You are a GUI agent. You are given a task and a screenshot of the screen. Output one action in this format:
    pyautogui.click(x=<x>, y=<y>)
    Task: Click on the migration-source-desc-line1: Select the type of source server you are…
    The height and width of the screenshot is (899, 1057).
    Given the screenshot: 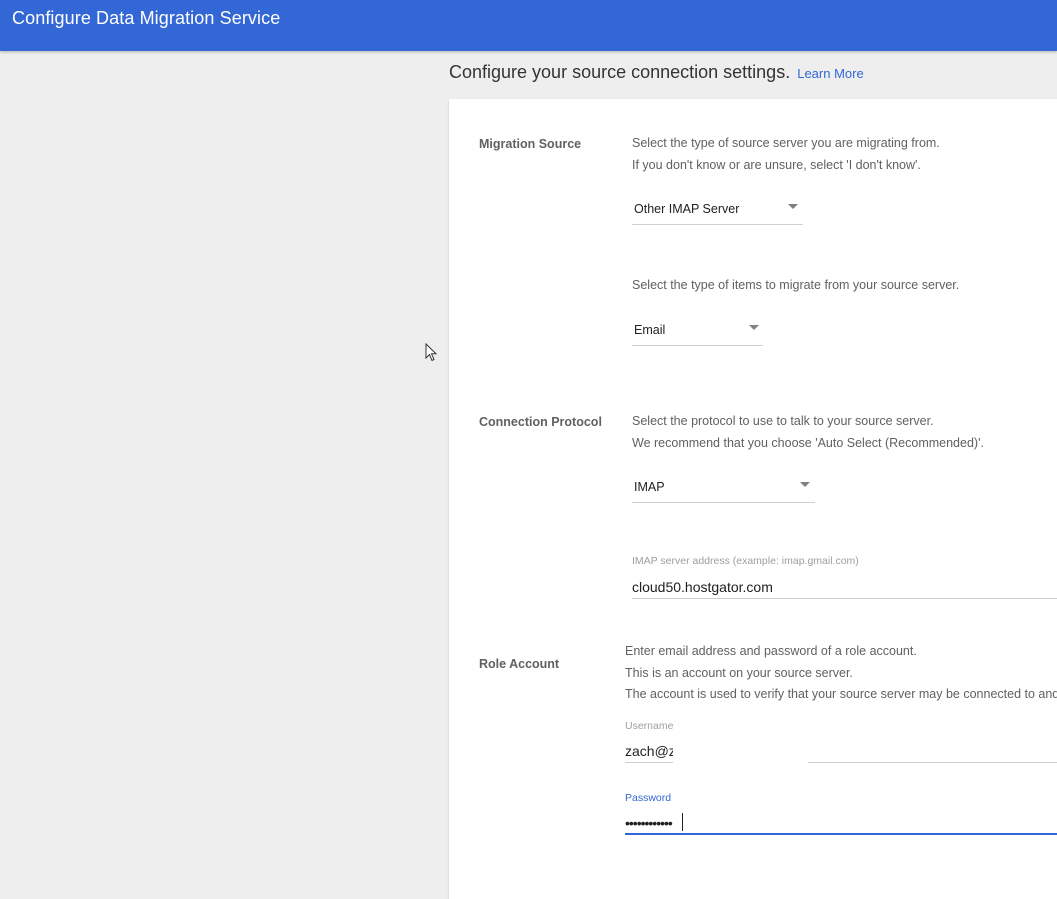 What is the action you would take?
    pyautogui.click(x=786, y=143)
    